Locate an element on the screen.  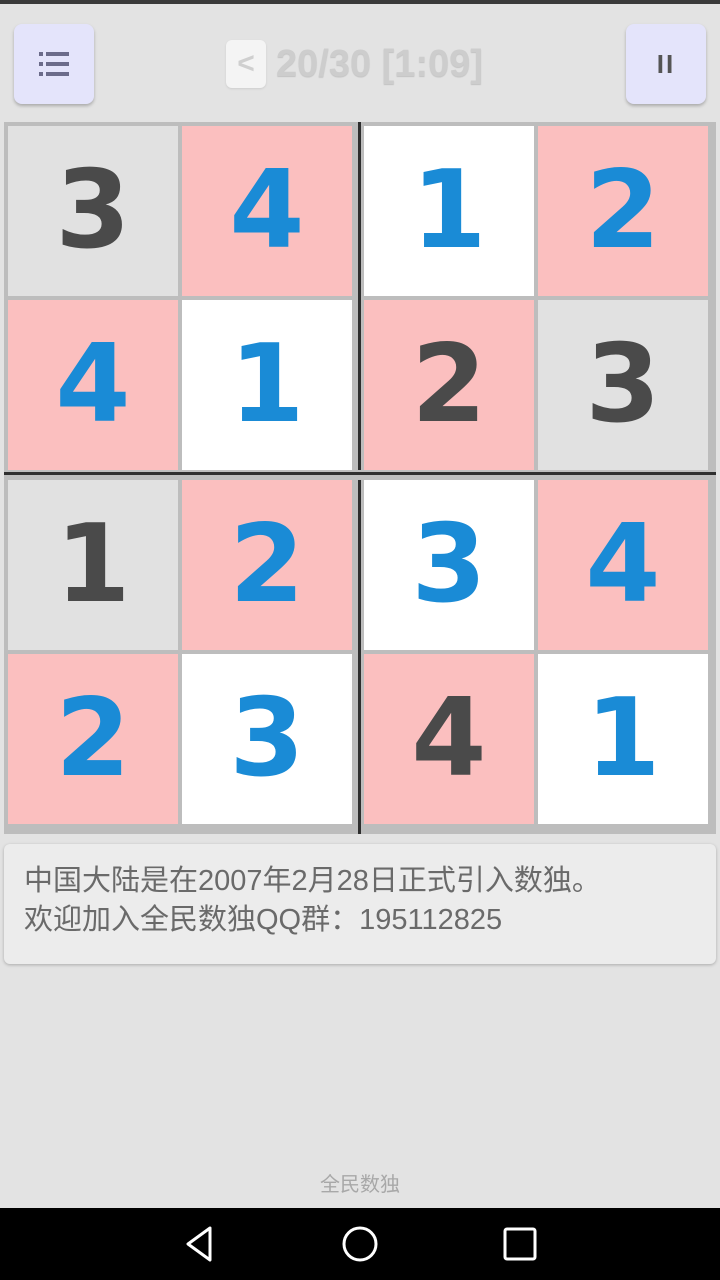
progress-display: < 20/30 [1:09] is located at coordinates (354, 64).